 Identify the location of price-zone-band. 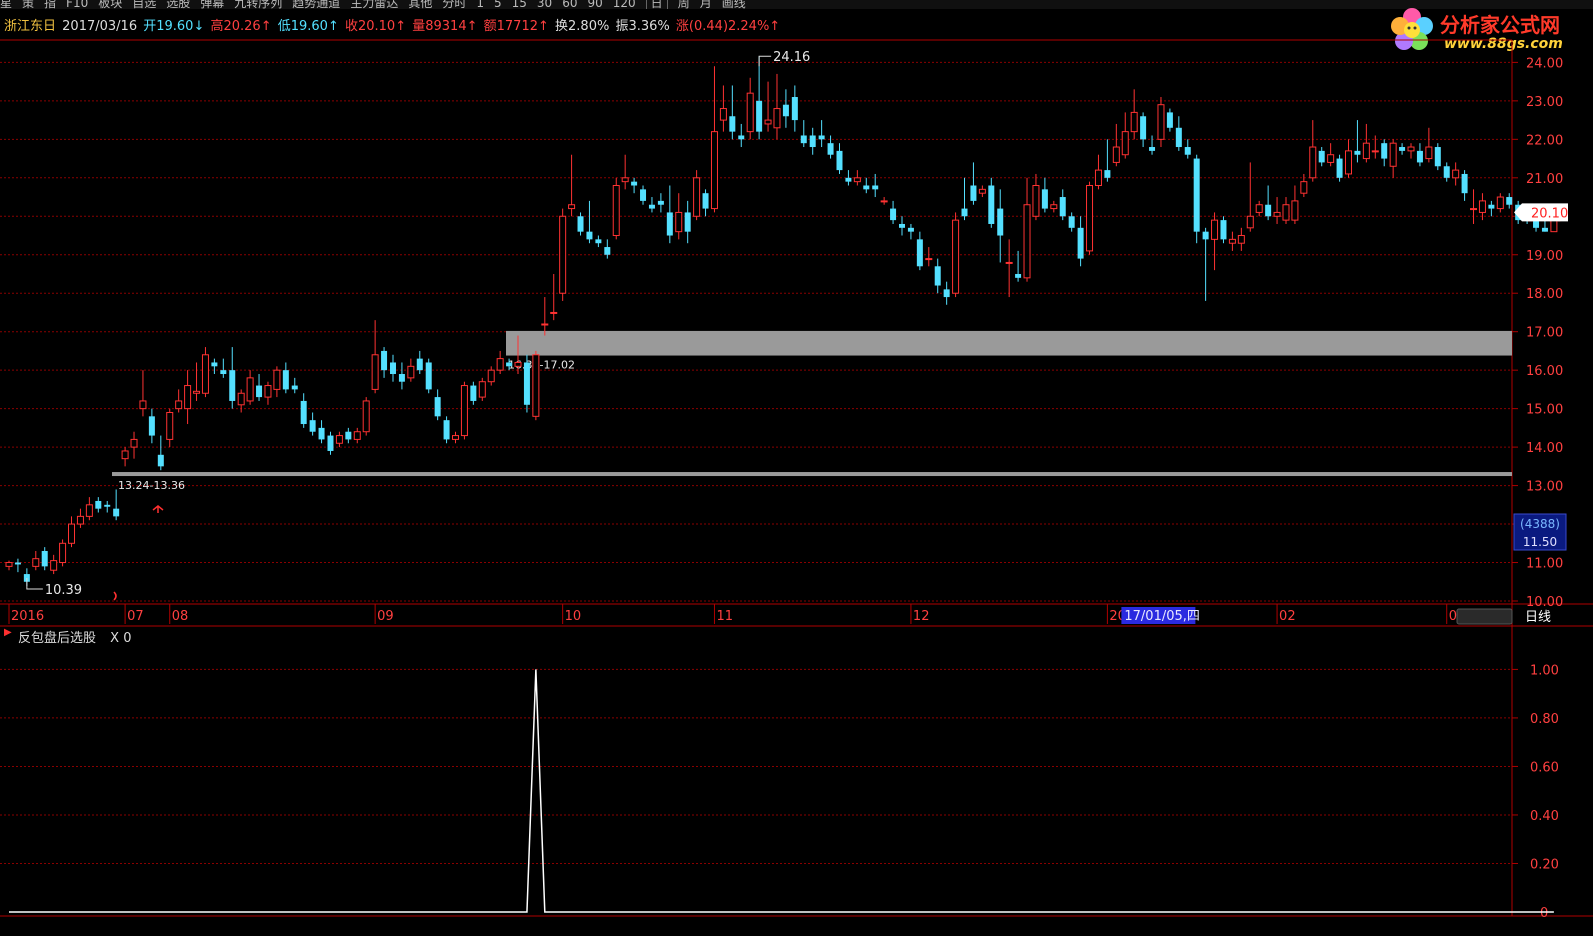
(1009, 343).